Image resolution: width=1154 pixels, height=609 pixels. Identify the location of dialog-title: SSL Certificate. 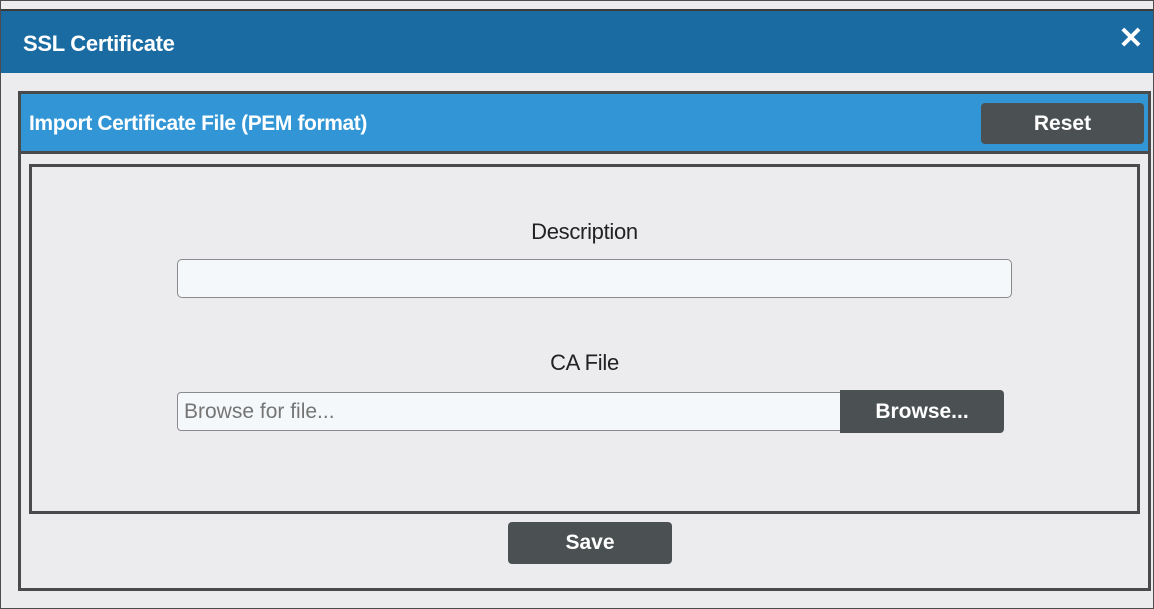
(99, 43).